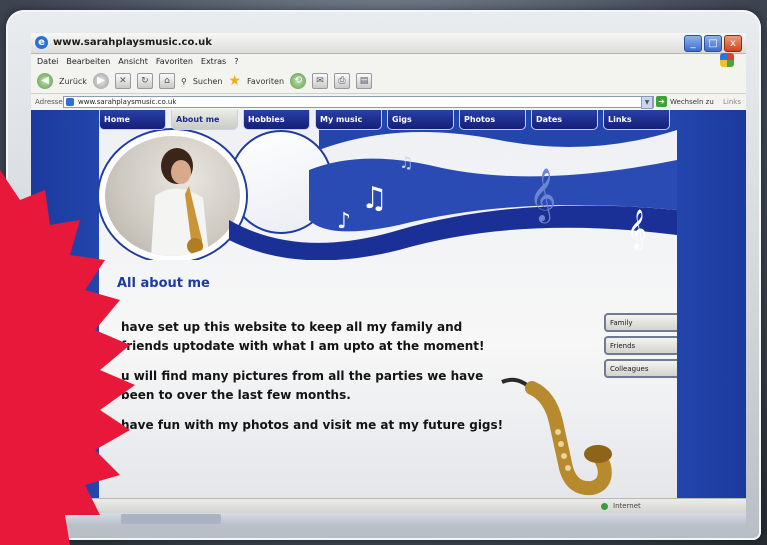  Describe the element at coordinates (122, 81) in the screenshot. I see `stop-icon: ✕` at that location.